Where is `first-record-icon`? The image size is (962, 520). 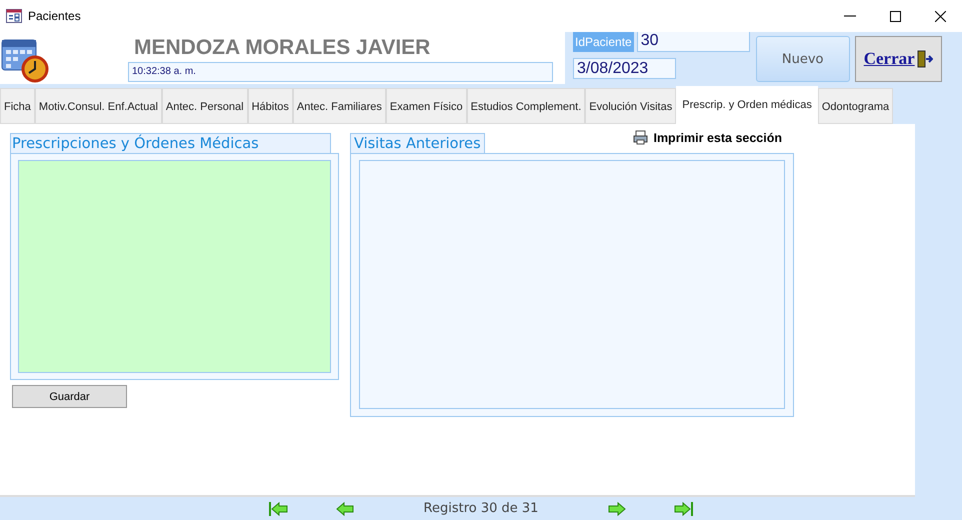
first-record-icon is located at coordinates (278, 508).